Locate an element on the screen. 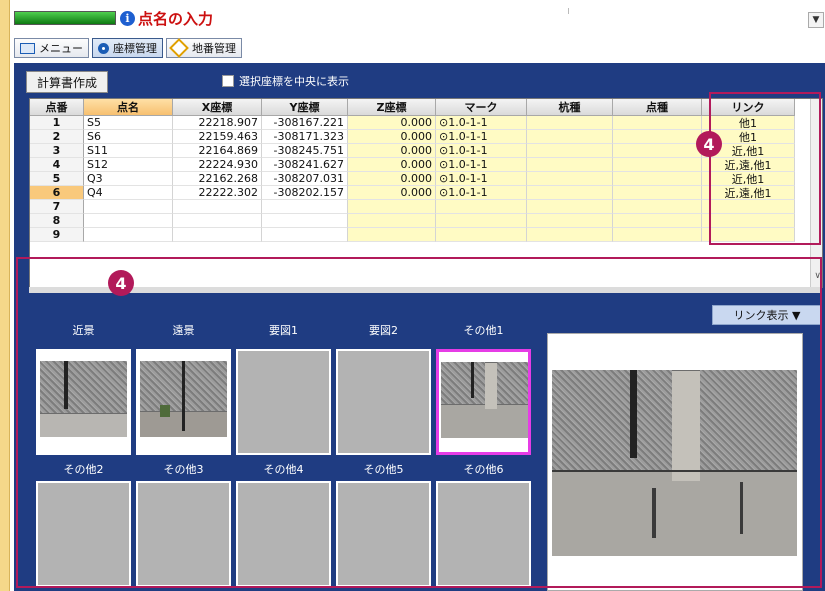 This screenshot has height=591, width=825. header-z: Z座標 is located at coordinates (392, 107).